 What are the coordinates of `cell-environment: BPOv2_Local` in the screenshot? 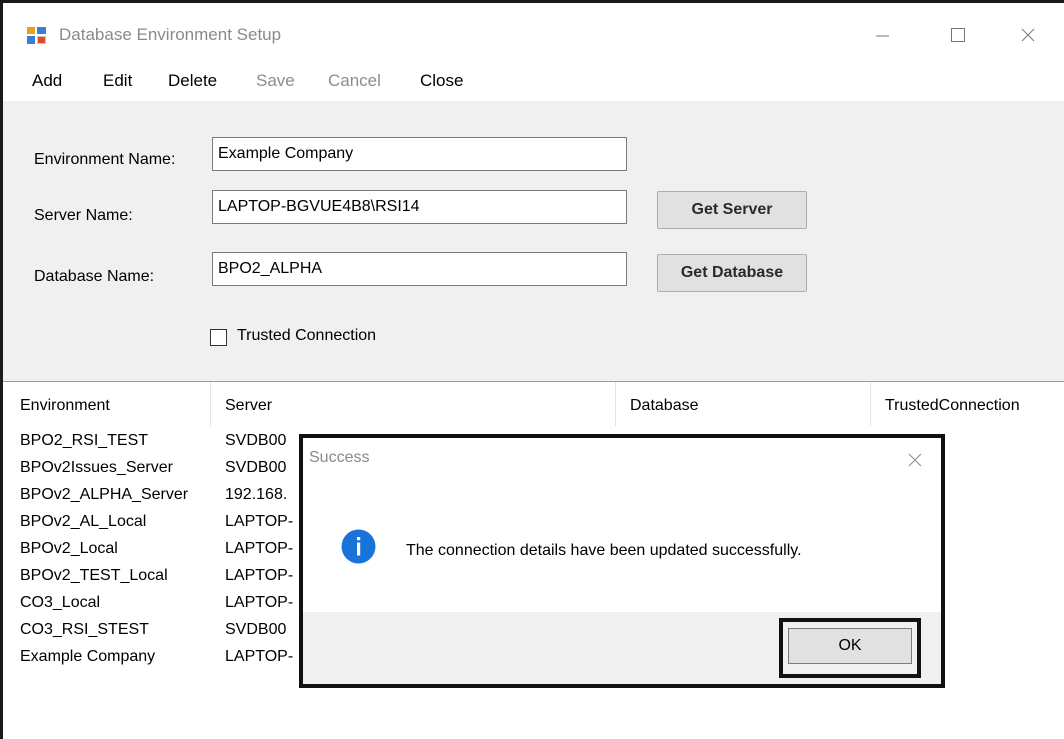 It's located at (69, 548).